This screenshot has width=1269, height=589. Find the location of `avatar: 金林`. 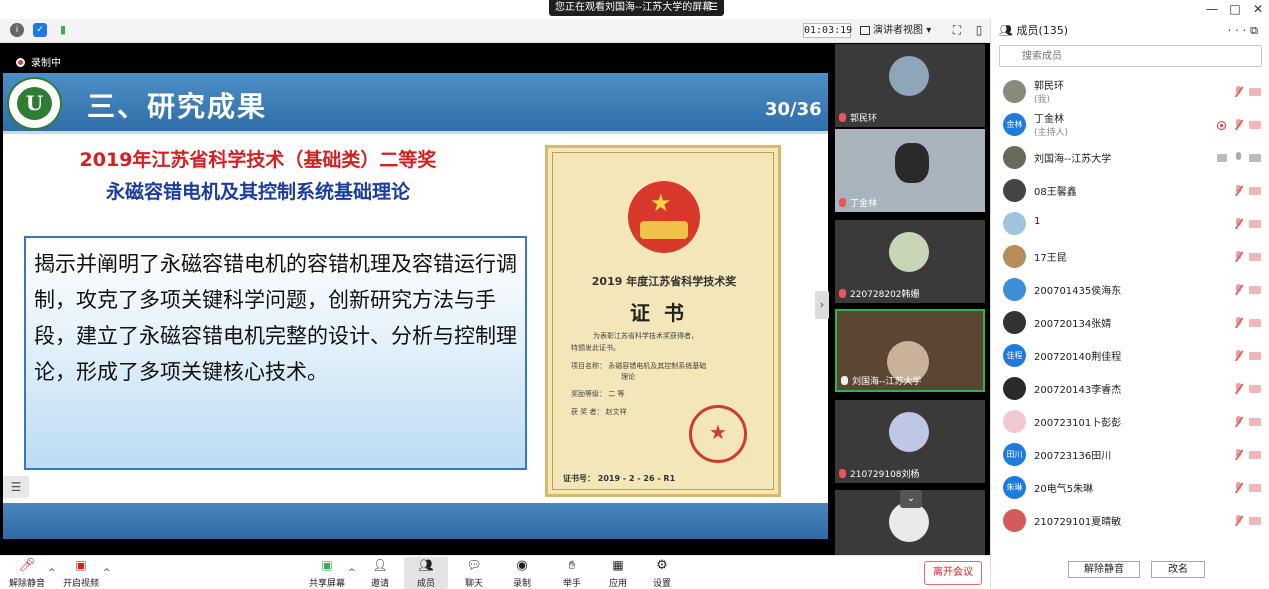

avatar: 金林 is located at coordinates (1014, 124).